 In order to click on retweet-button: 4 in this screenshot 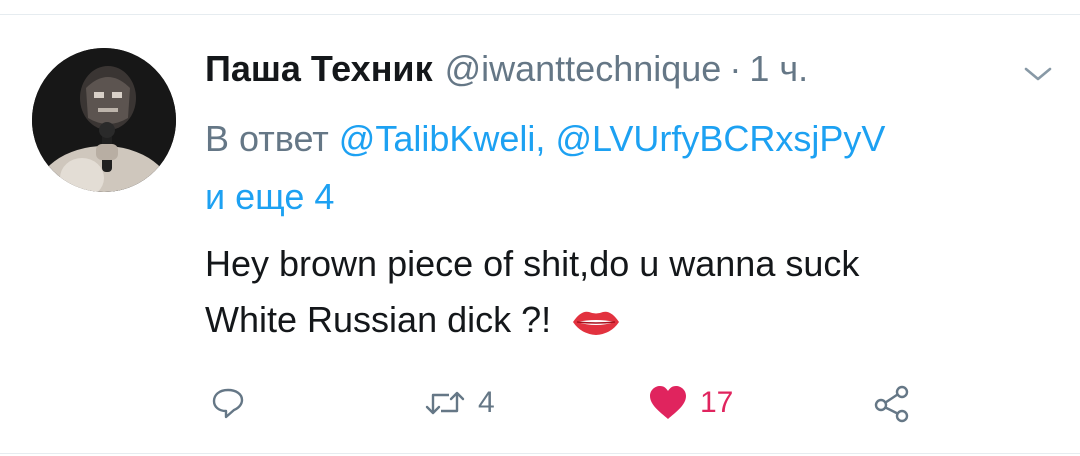, I will do `click(459, 403)`.